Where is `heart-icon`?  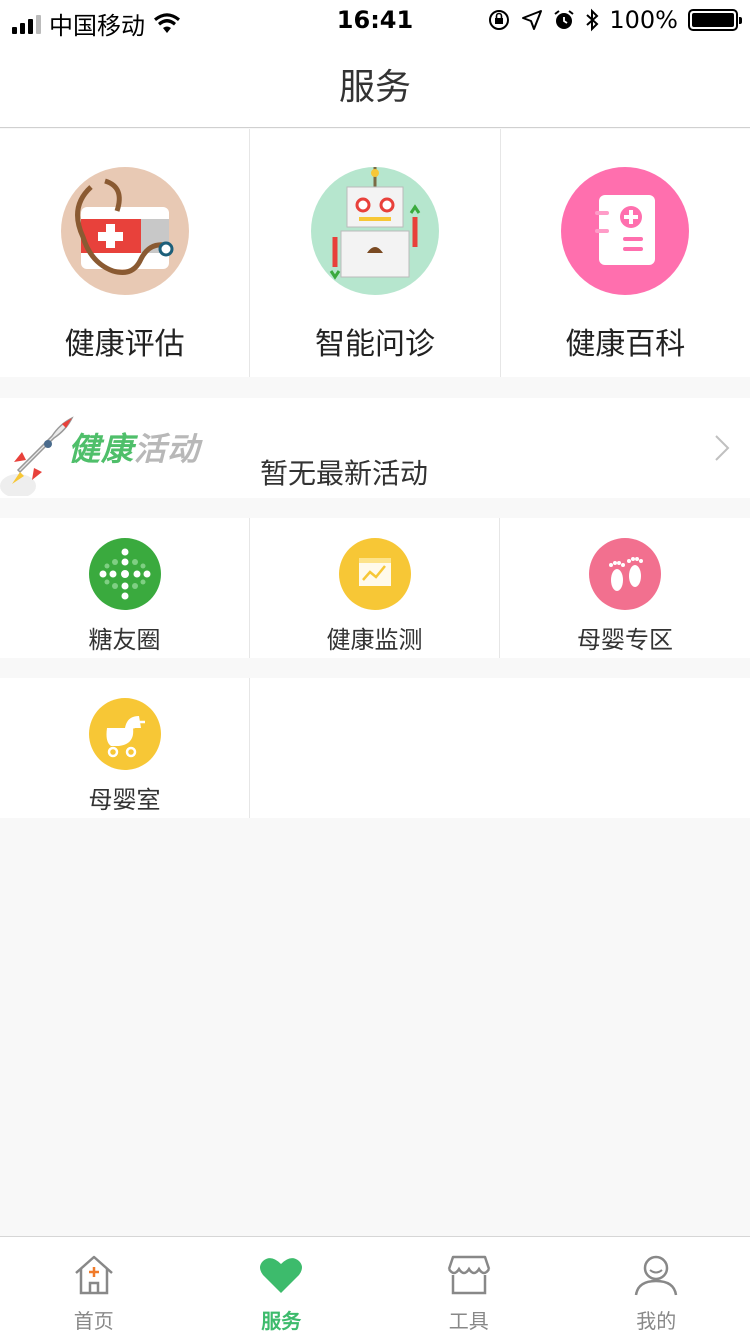
heart-icon is located at coordinates (281, 1275).